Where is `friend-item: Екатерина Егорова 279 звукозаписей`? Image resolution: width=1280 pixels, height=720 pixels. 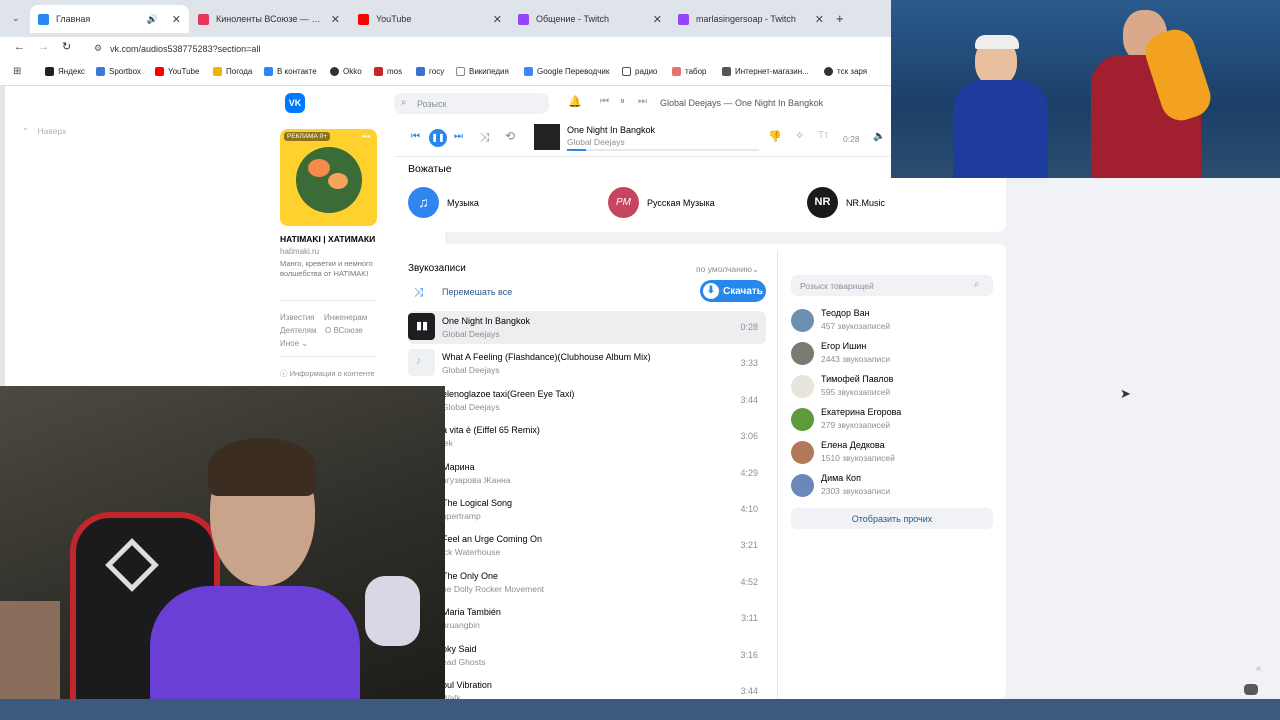
friend-item: Екатерина Егорова 279 звукозаписей is located at coordinates (891, 420).